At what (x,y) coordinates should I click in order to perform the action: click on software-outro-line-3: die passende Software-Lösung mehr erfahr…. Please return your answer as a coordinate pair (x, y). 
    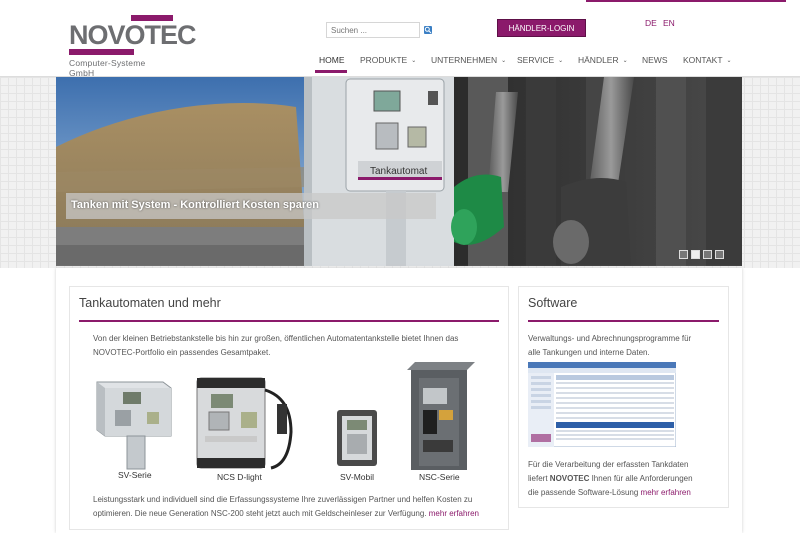
    Looking at the image, I should click on (609, 493).